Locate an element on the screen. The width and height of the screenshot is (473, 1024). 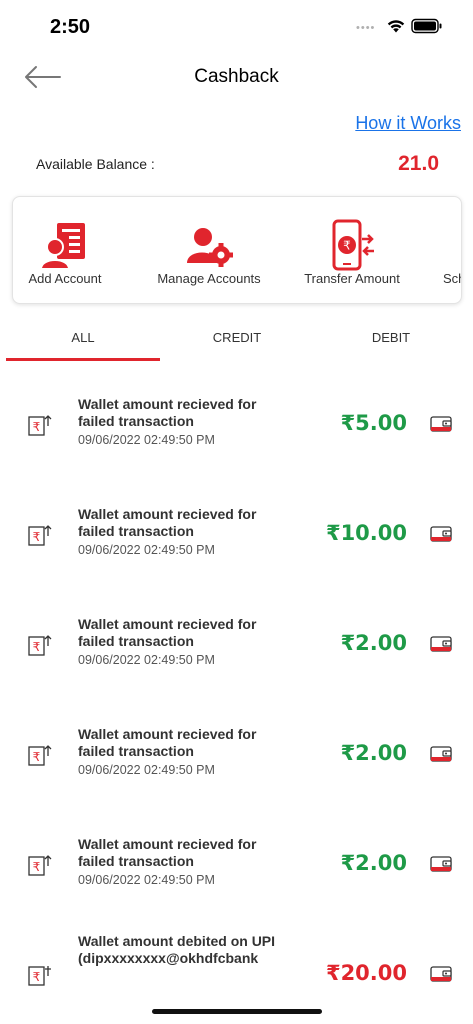
tab-all-label: ALL is located at coordinates (83, 337).